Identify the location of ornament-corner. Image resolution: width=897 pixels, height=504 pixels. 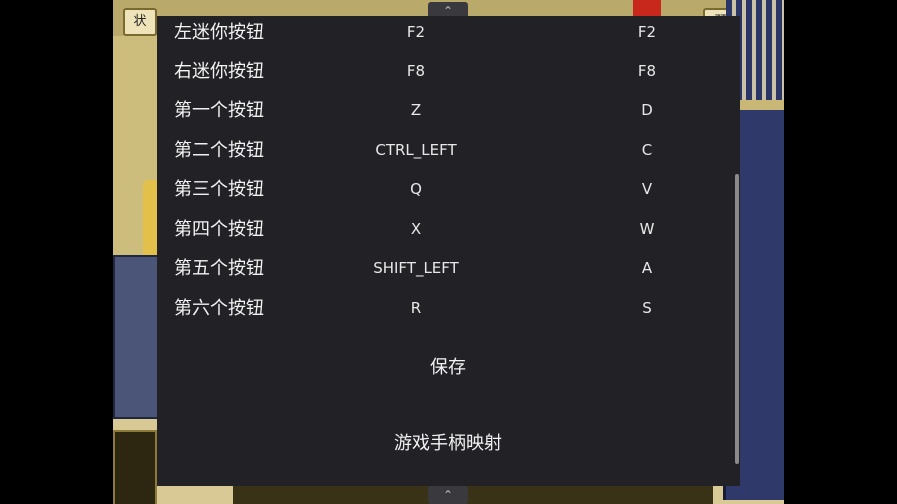
(135, 467).